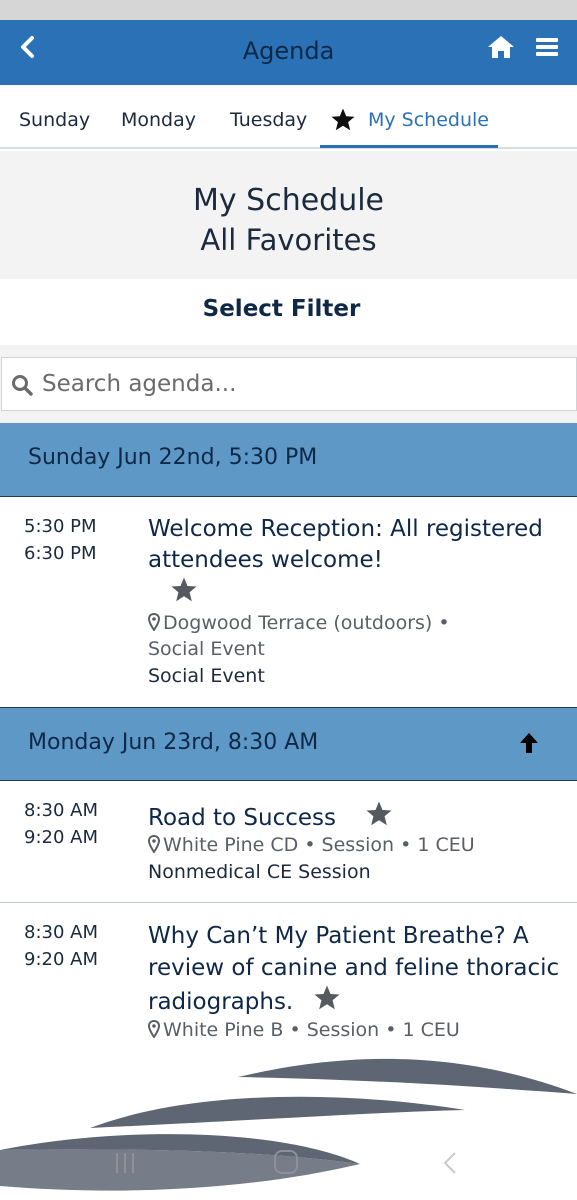  What do you see at coordinates (54, 120) in the screenshot?
I see `tab-sunday: Sunday` at bounding box center [54, 120].